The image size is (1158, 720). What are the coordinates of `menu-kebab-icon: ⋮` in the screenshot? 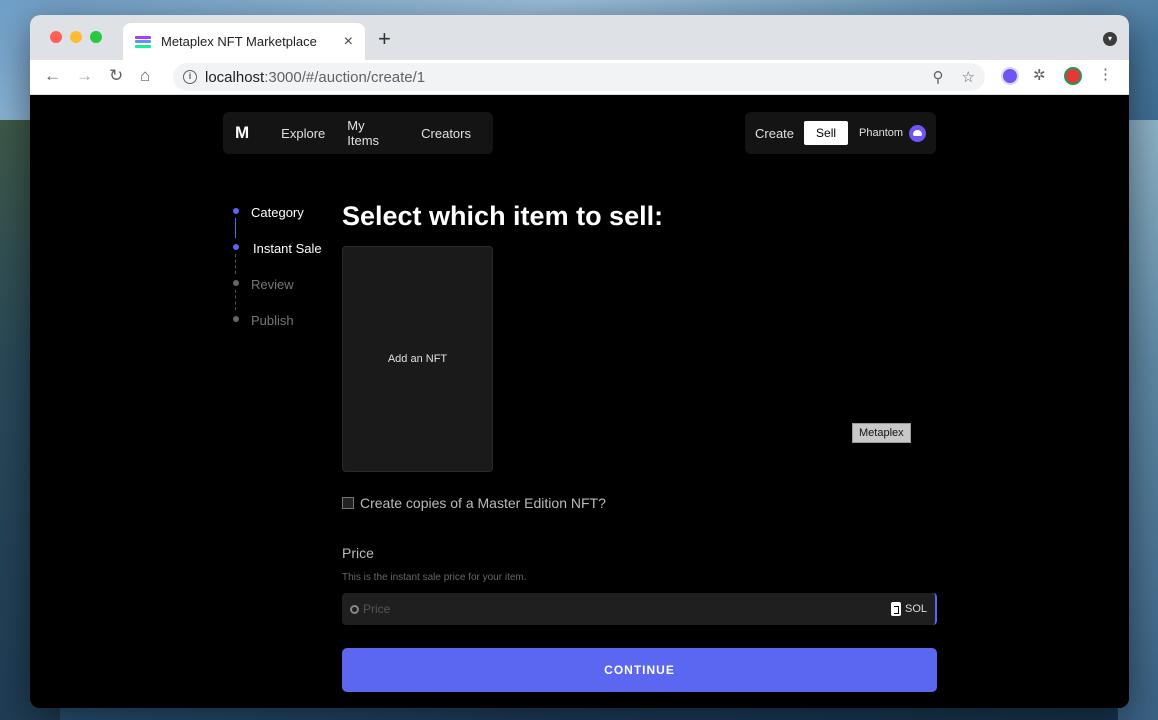 It's located at (1107, 74).